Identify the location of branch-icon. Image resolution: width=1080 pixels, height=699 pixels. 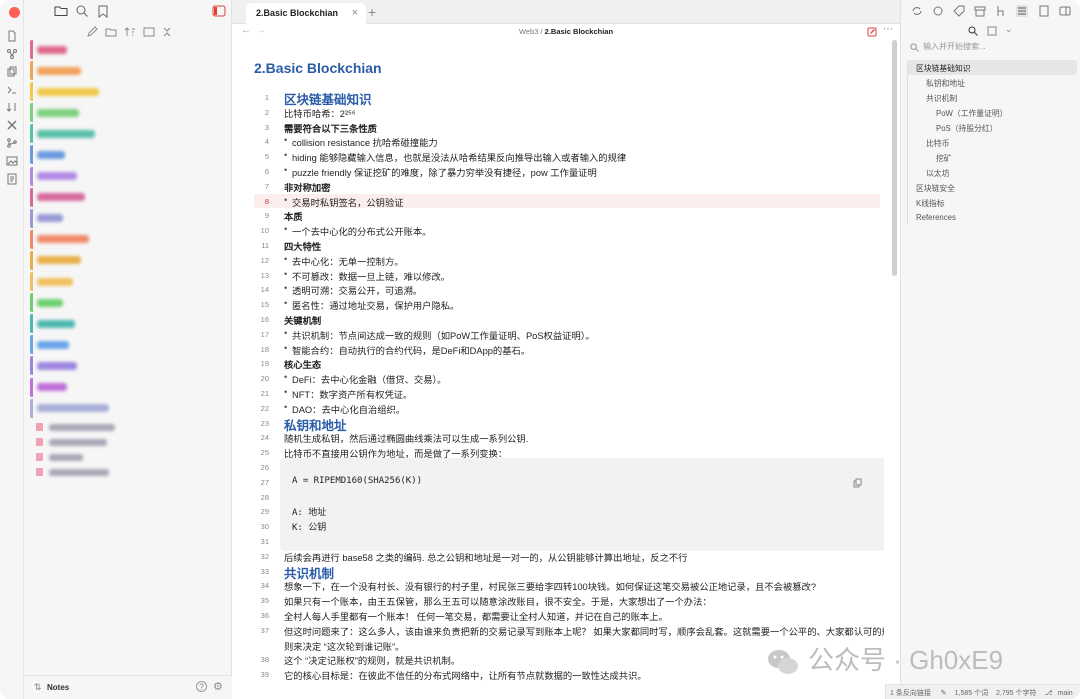
(1001, 11).